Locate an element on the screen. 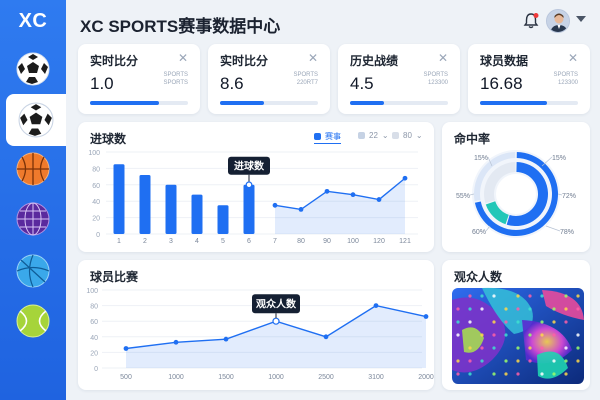 This screenshot has width=600, height=400. y-tick-label: 20 is located at coordinates (96, 219).